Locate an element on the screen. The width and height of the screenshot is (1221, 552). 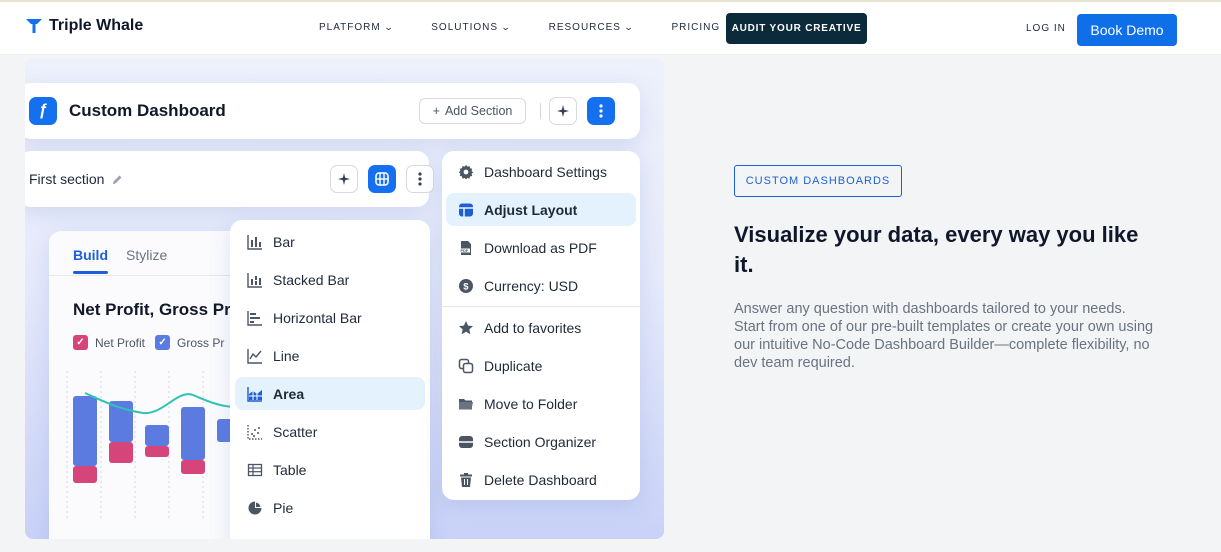
chart-legend: ✓ Net Profit ✓ Gross Pr is located at coordinates (148, 342).